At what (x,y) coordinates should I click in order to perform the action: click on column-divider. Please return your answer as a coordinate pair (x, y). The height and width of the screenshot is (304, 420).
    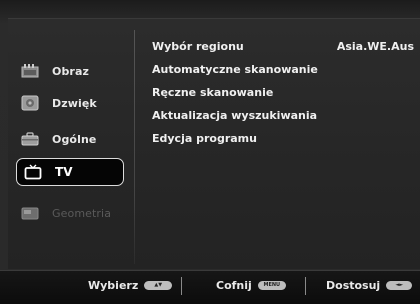
    Looking at the image, I should click on (134, 147).